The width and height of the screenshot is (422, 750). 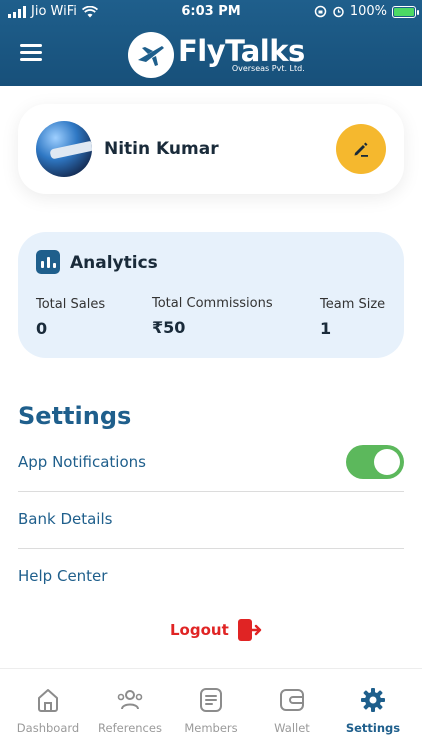 I want to click on alarm-icon, so click(x=338, y=12).